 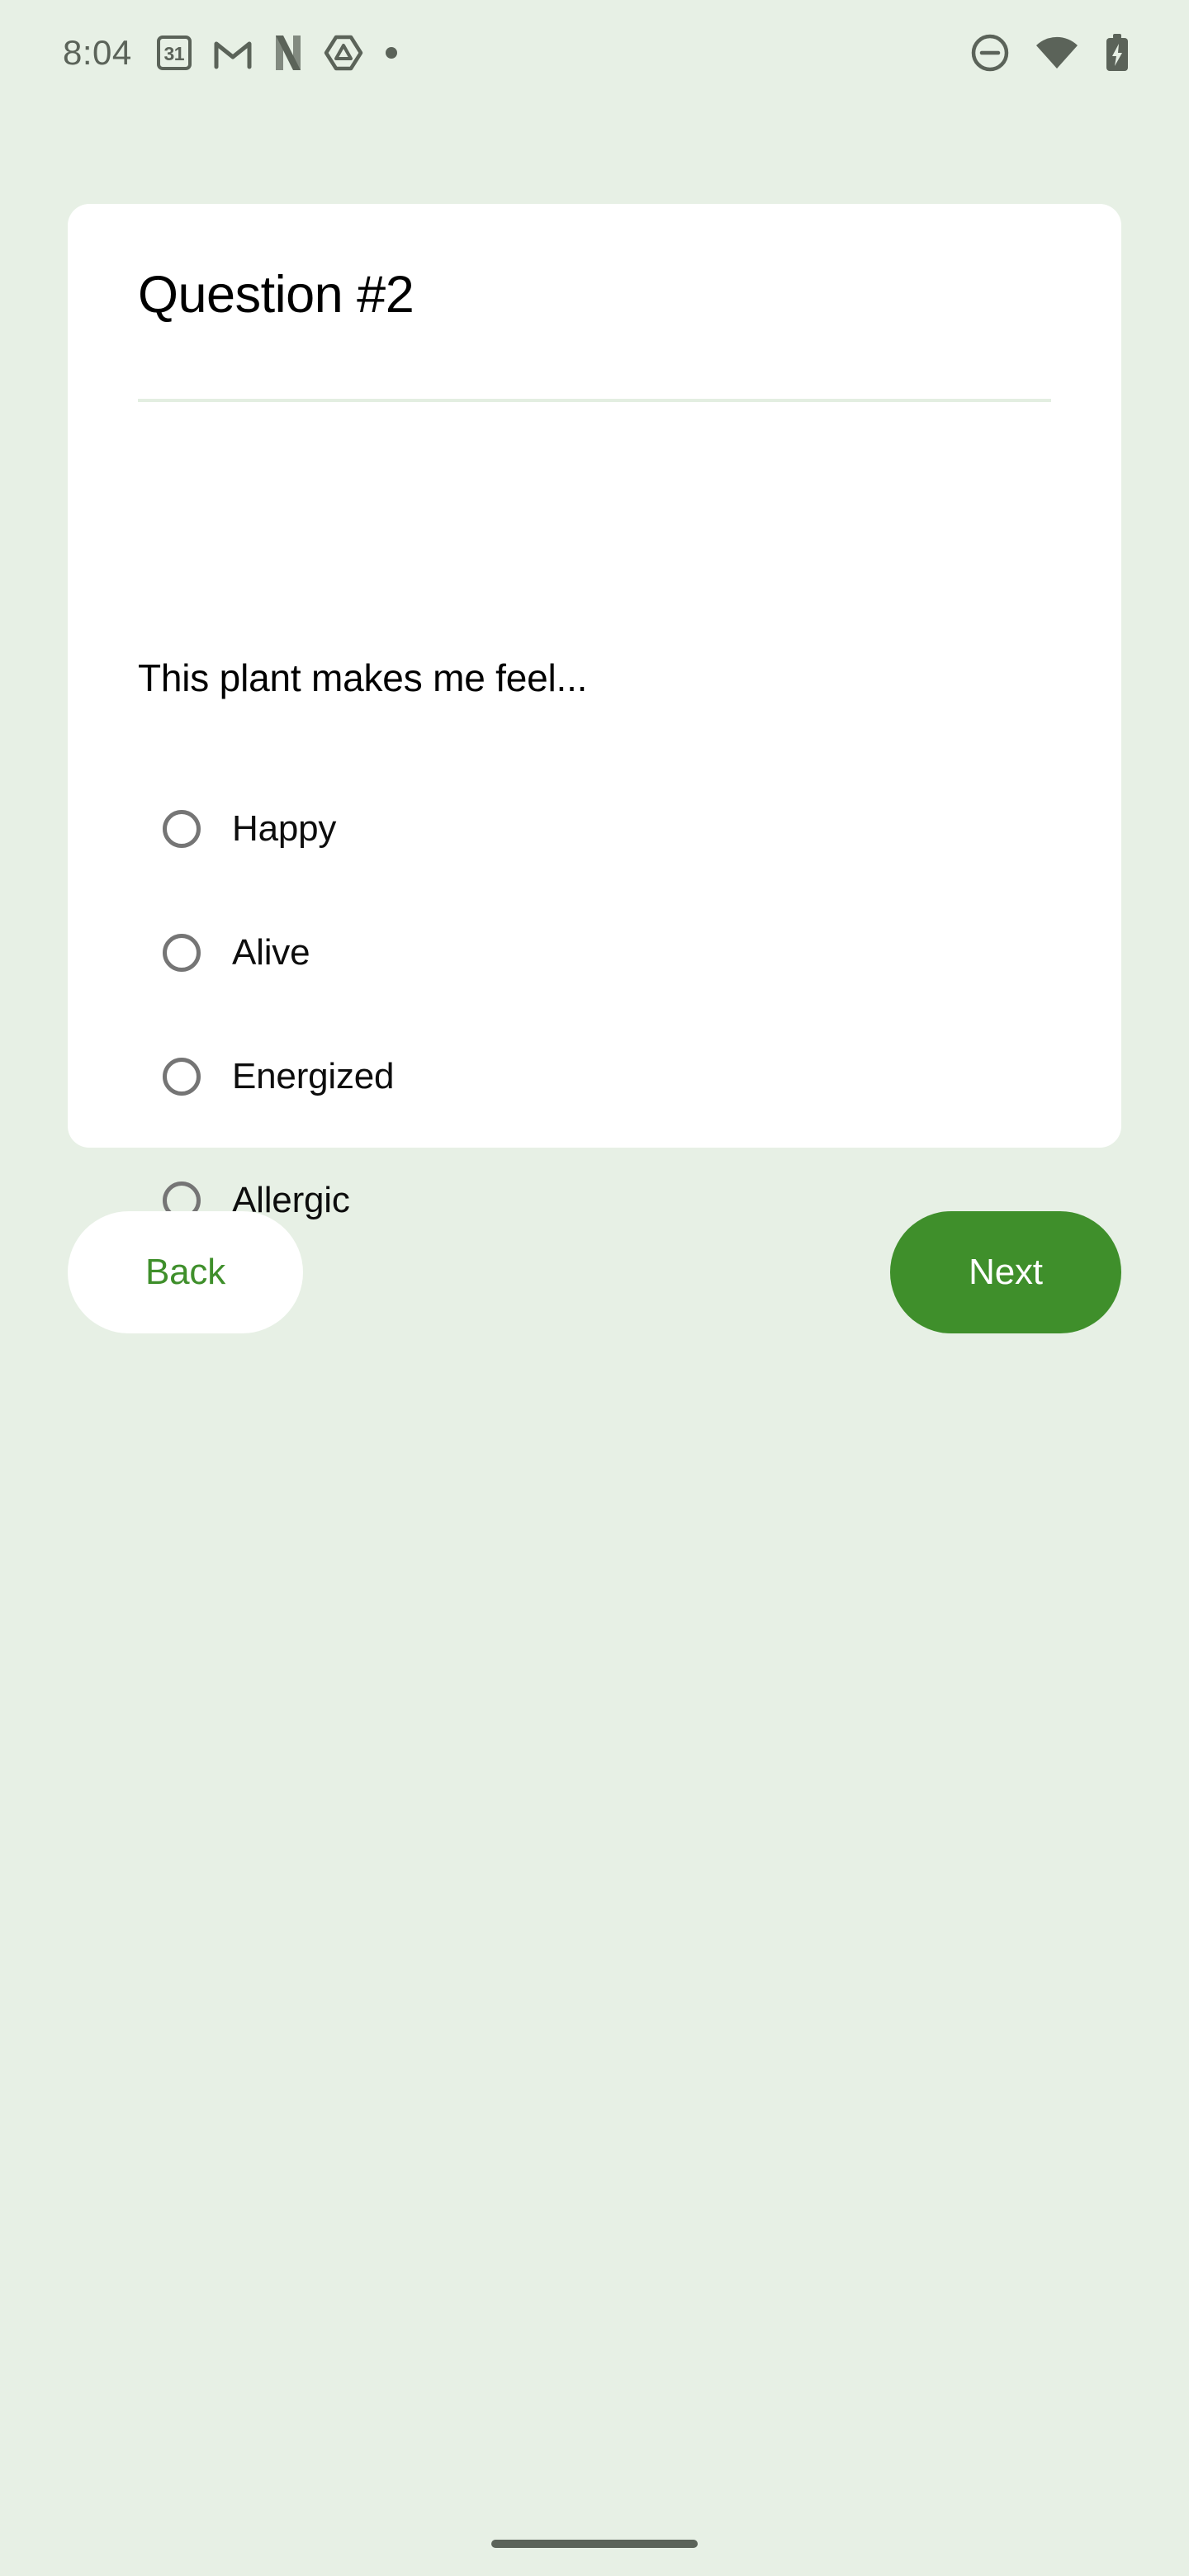 I want to click on status-bar-left: 8:04 31, so click(x=230, y=53).